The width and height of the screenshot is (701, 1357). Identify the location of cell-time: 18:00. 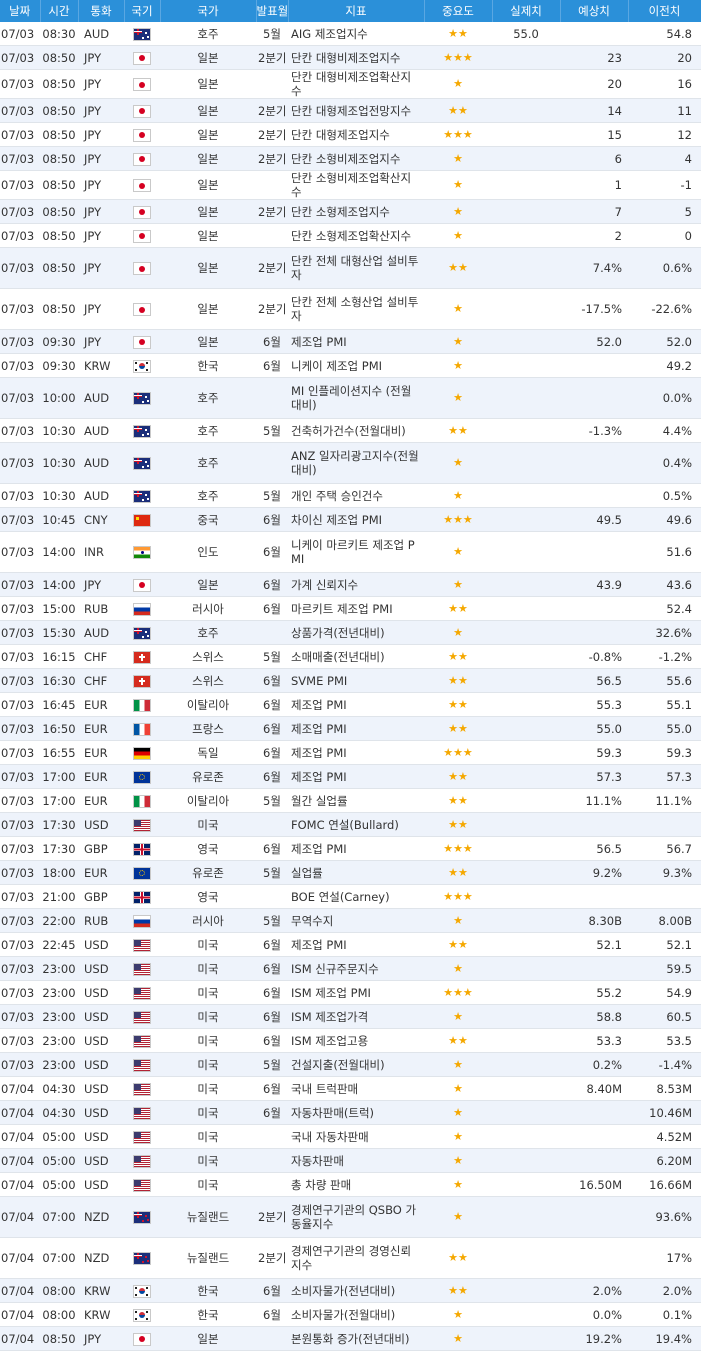
(59, 872).